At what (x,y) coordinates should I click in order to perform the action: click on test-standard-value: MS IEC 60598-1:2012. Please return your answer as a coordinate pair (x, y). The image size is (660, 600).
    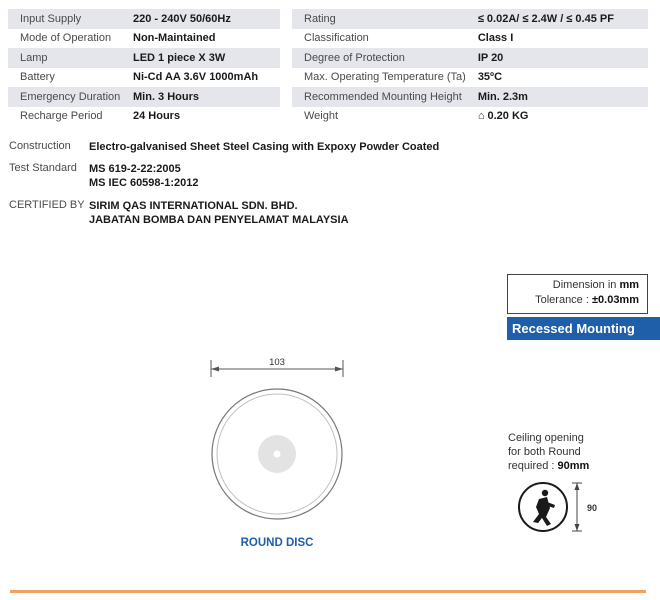
    Looking at the image, I should click on (144, 183).